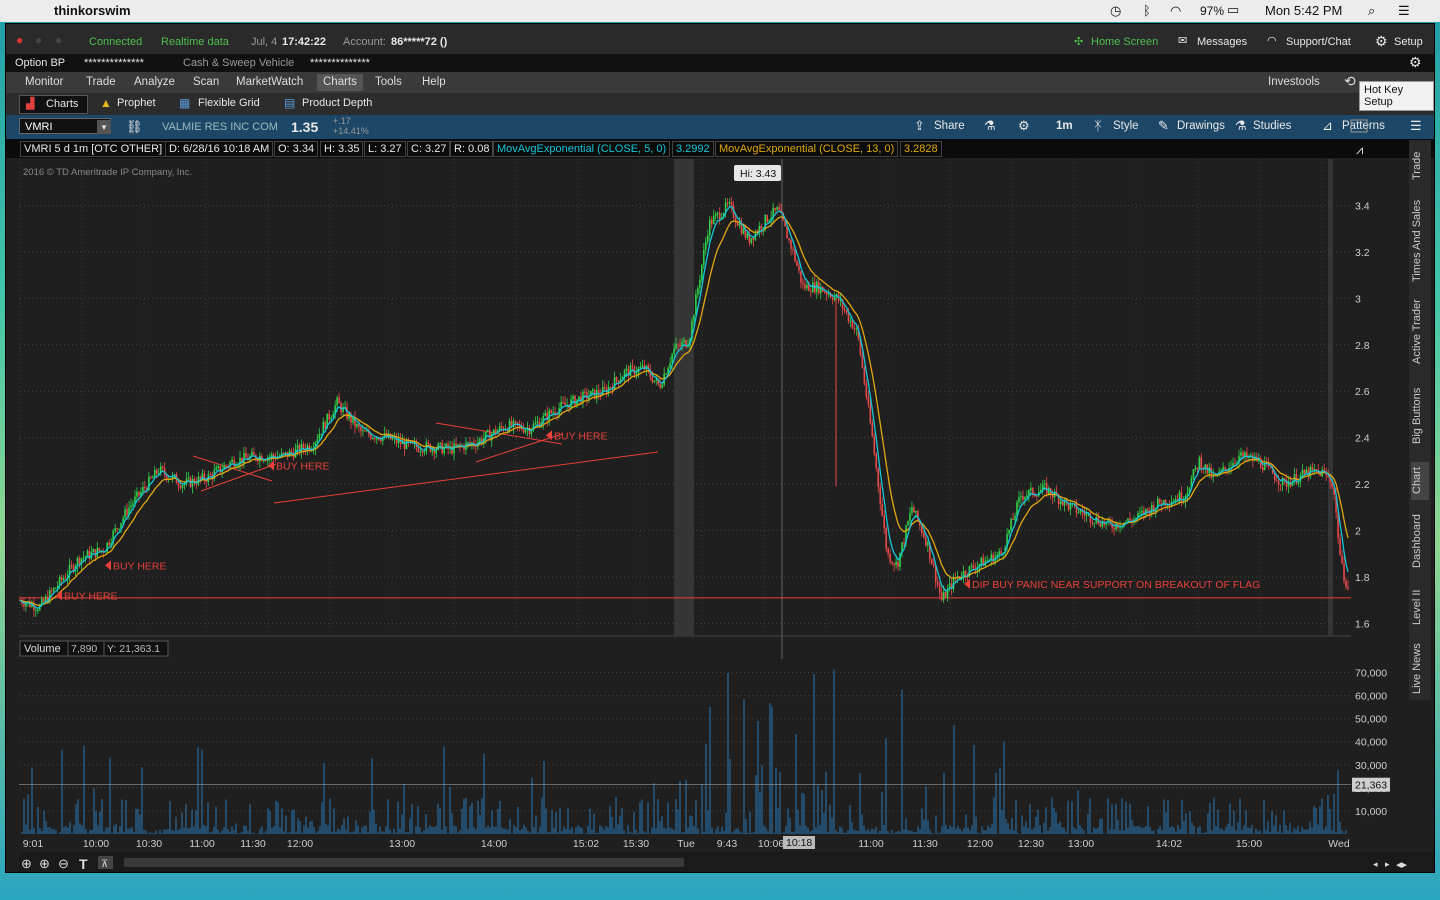  Describe the element at coordinates (1404, 11) in the screenshot. I see `notification-center-icon: ☰` at that location.